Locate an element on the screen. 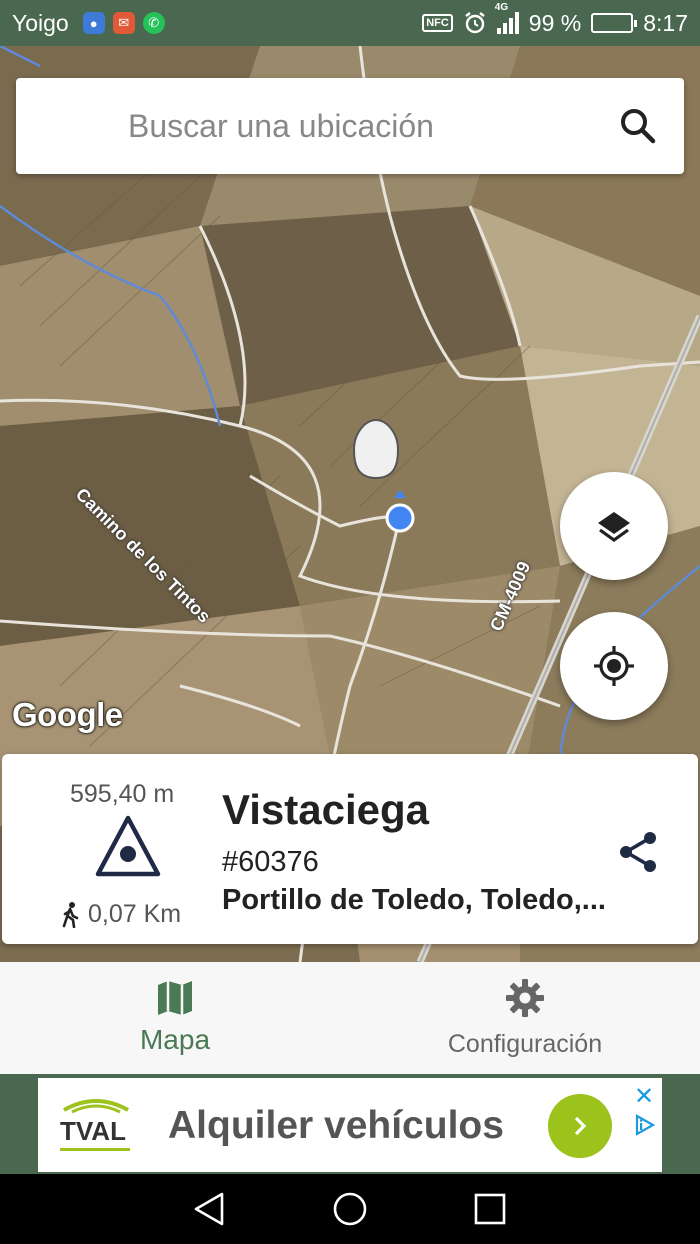 This screenshot has height=1244, width=700. summit-icon is located at coordinates (128, 846).